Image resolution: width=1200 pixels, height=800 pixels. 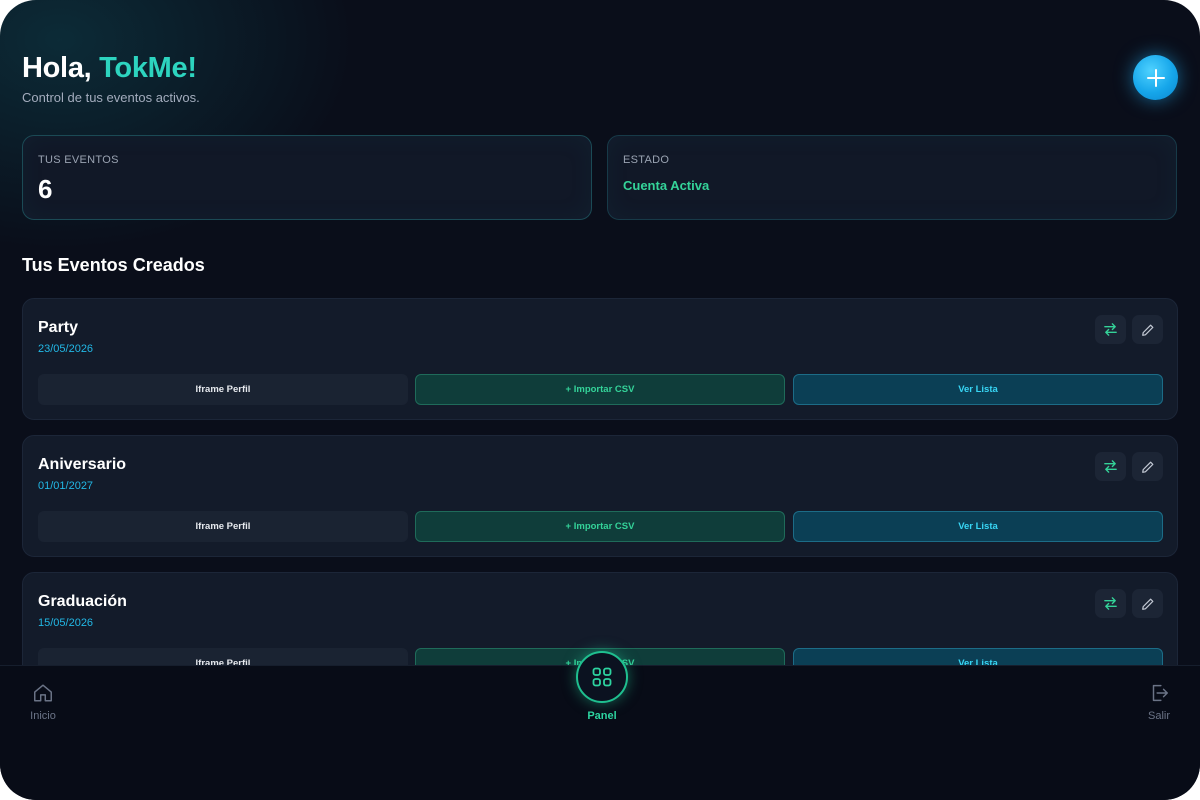 I want to click on greeting-text: Hola,, so click(x=57, y=68).